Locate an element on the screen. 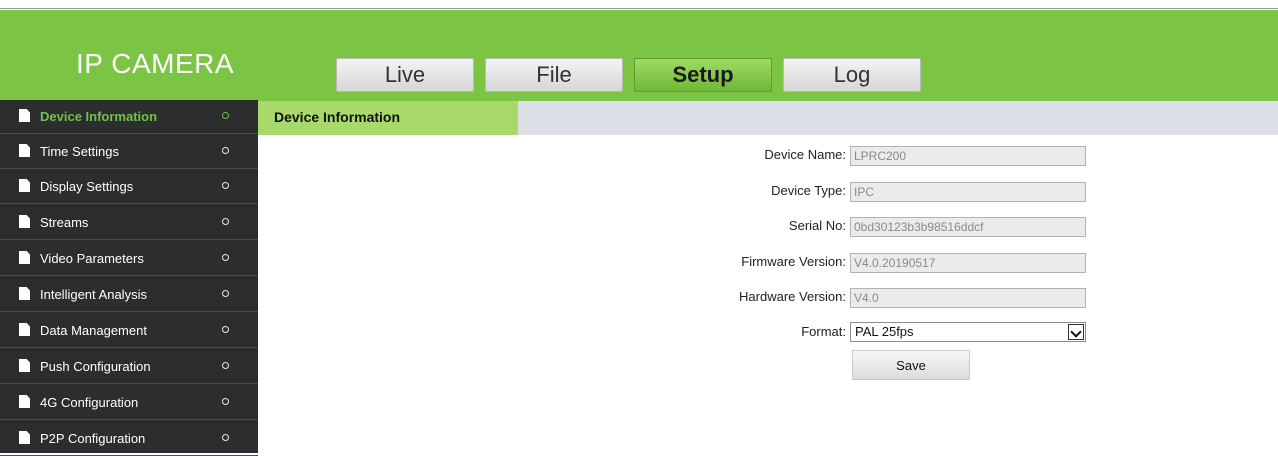 The image size is (1278, 456). top-divider is located at coordinates (639, 8).